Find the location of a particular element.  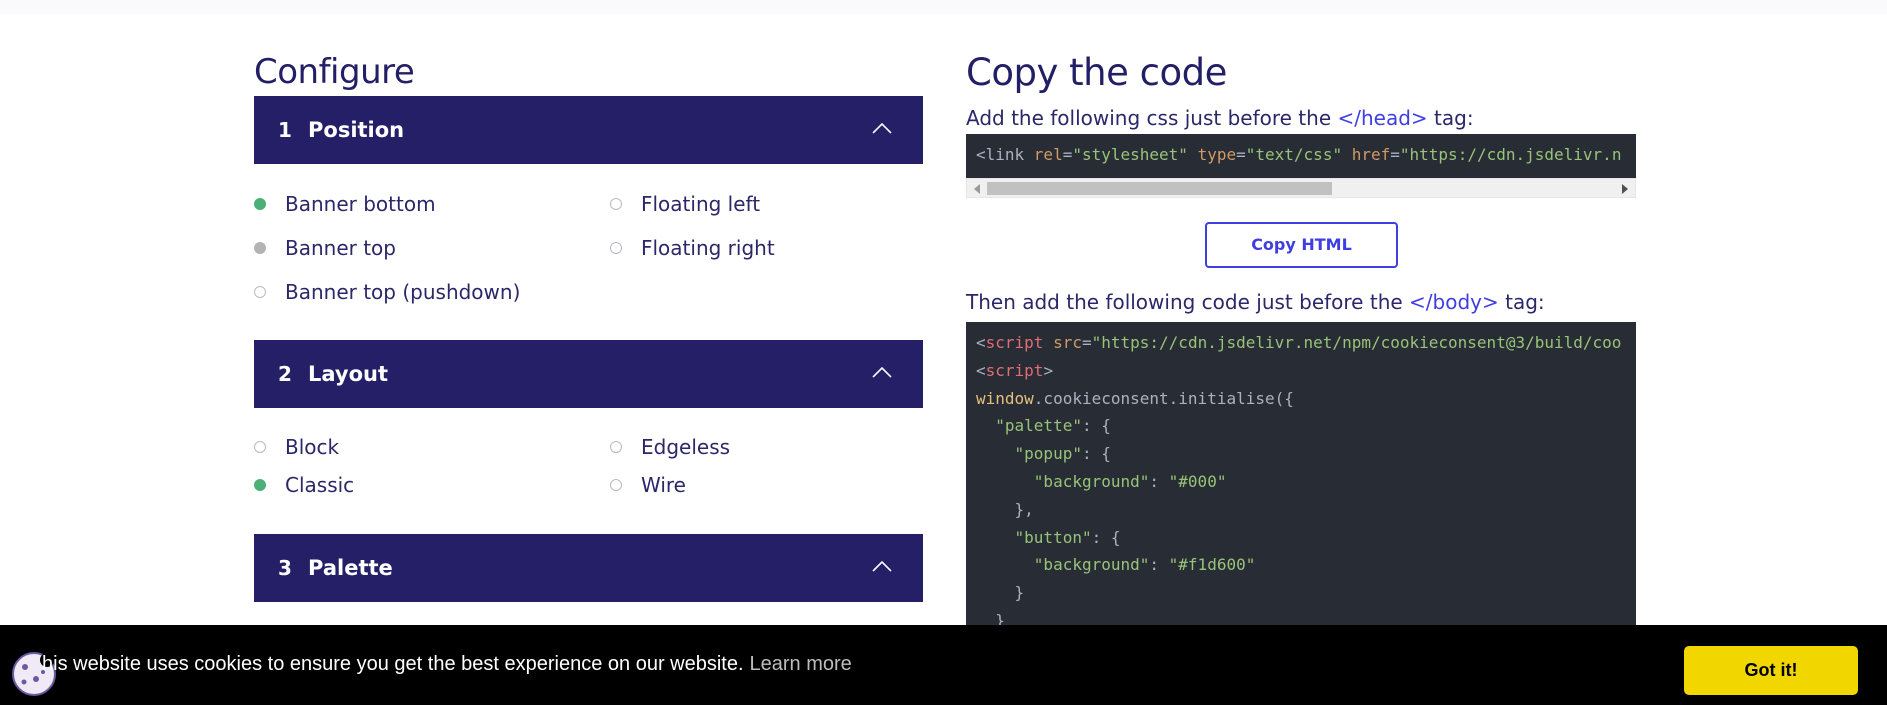

code-token: } is located at coordinates (1000, 593).